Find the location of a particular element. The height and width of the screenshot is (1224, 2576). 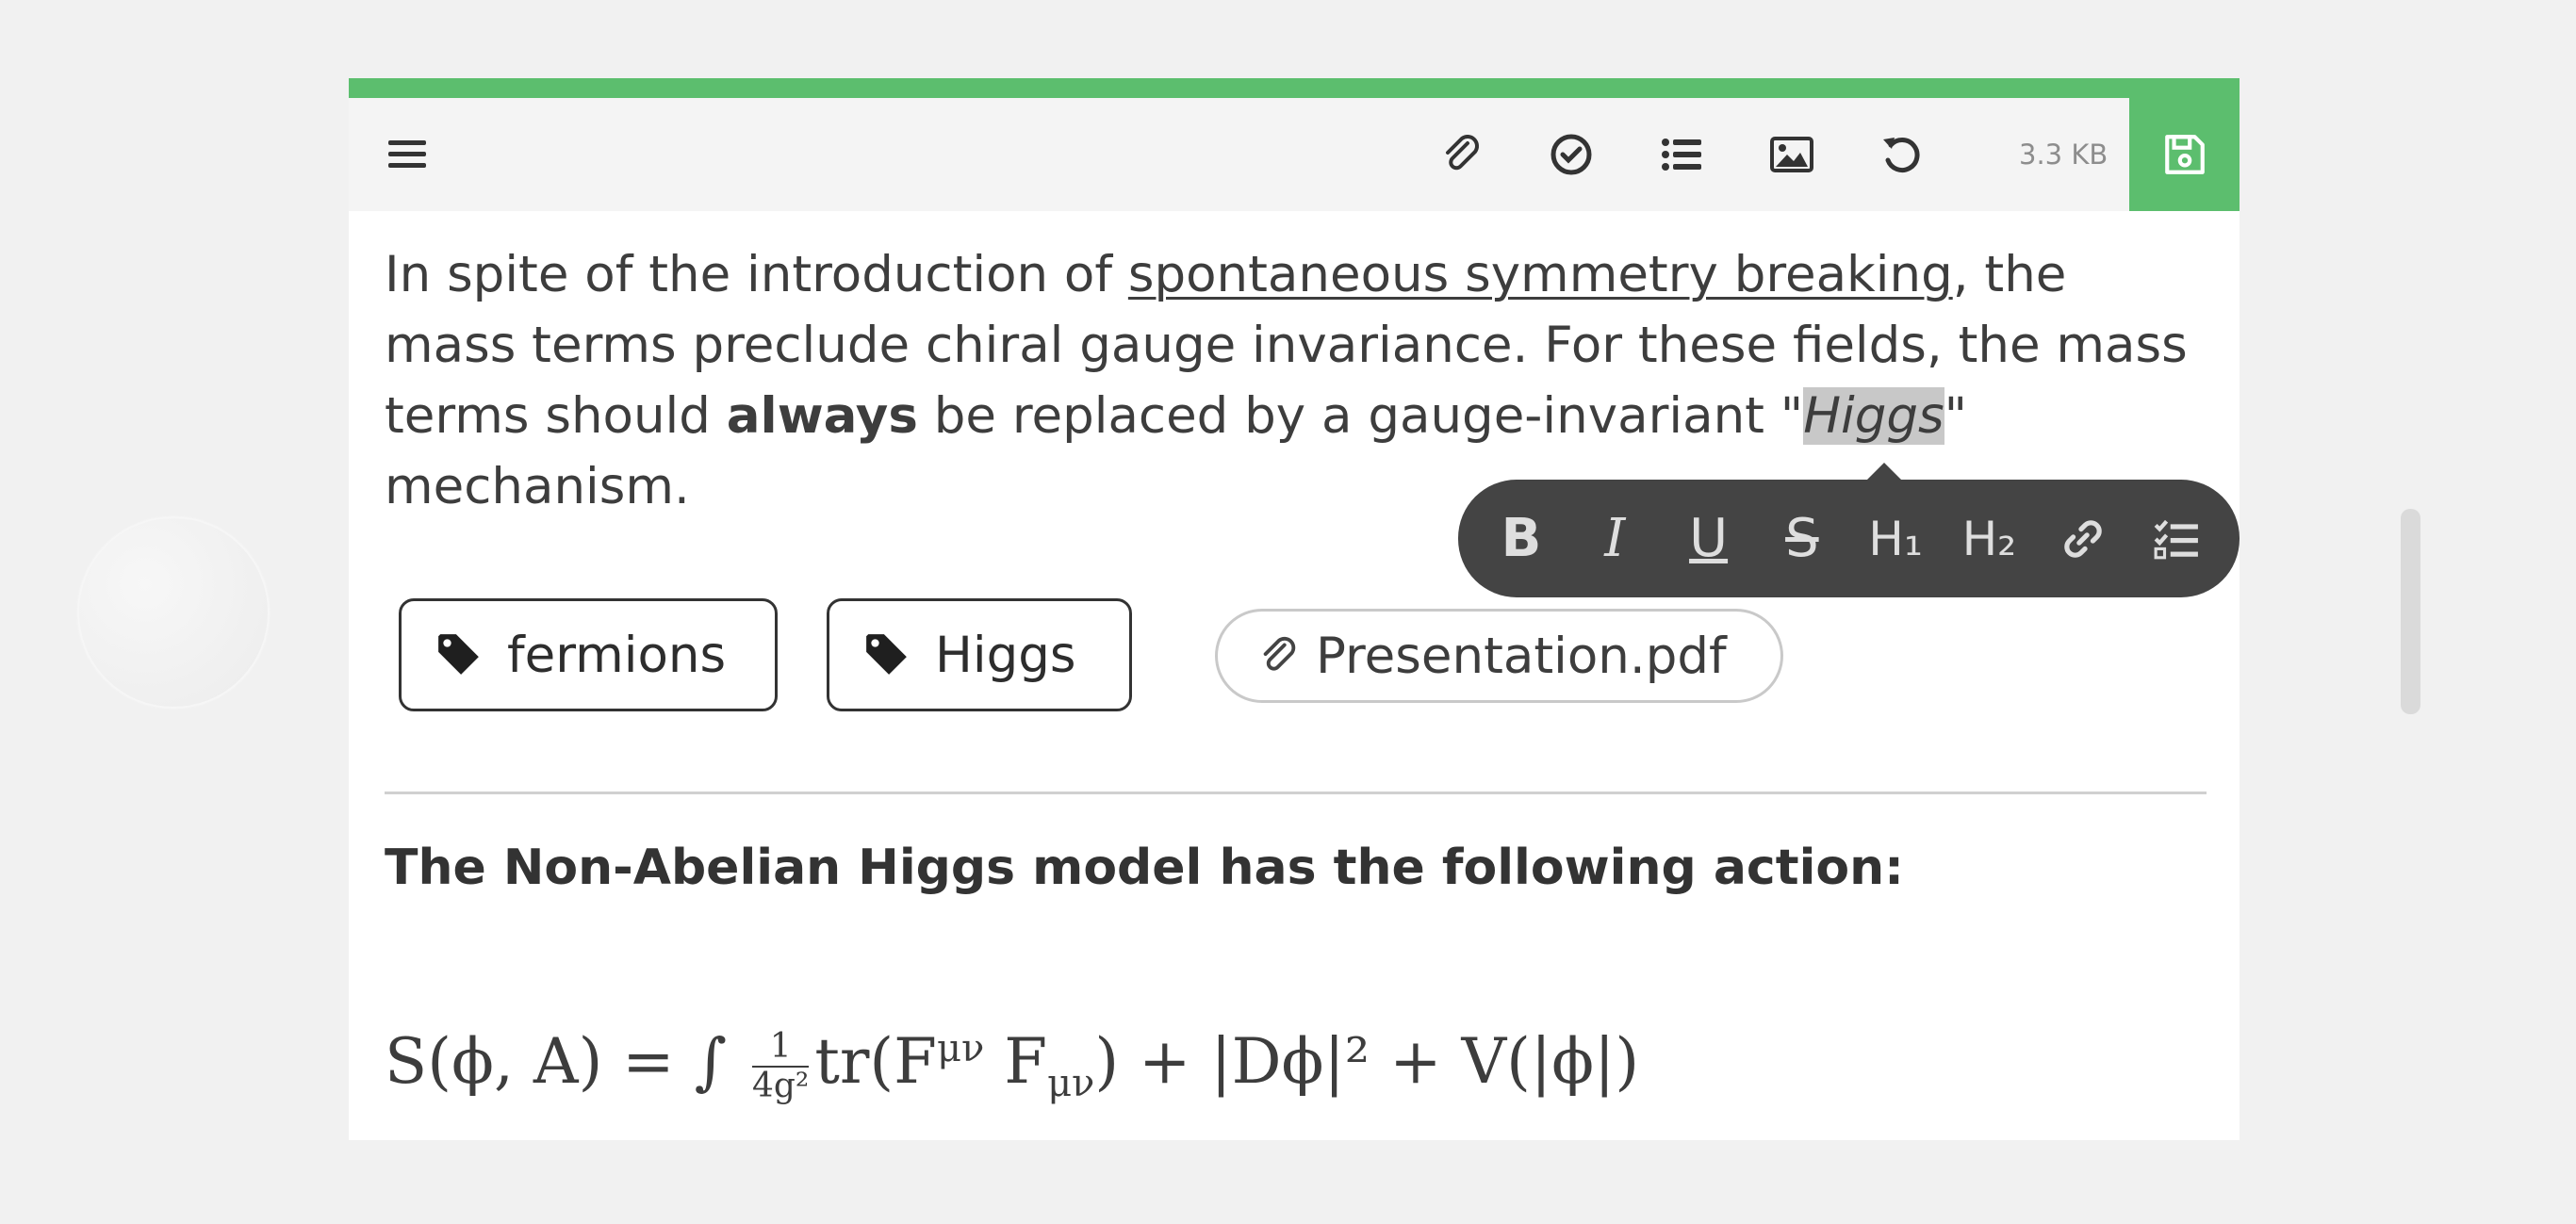

formula-subscript: μν is located at coordinates (1071, 1084).